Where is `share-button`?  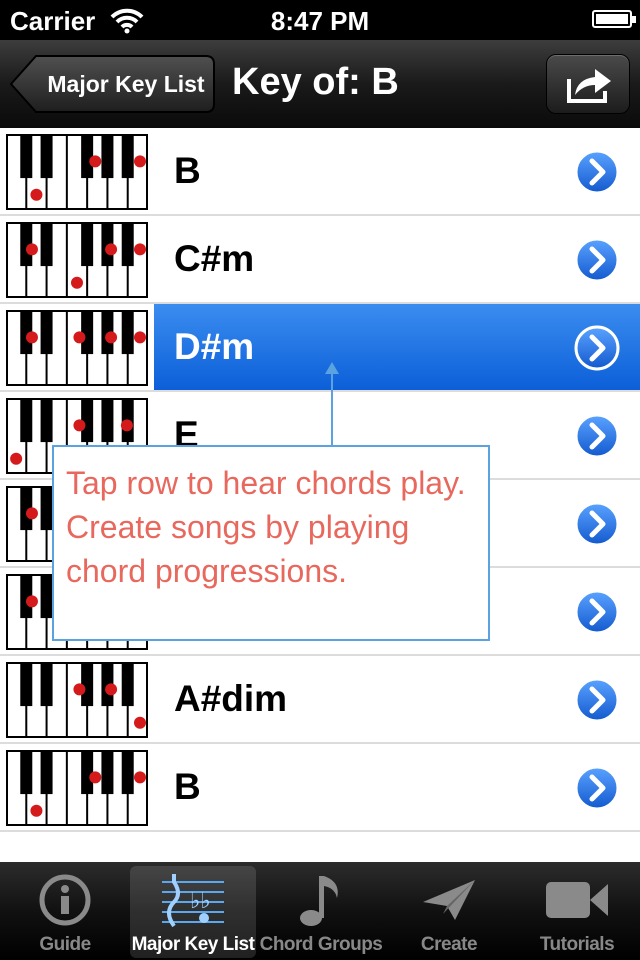
share-button is located at coordinates (588, 84).